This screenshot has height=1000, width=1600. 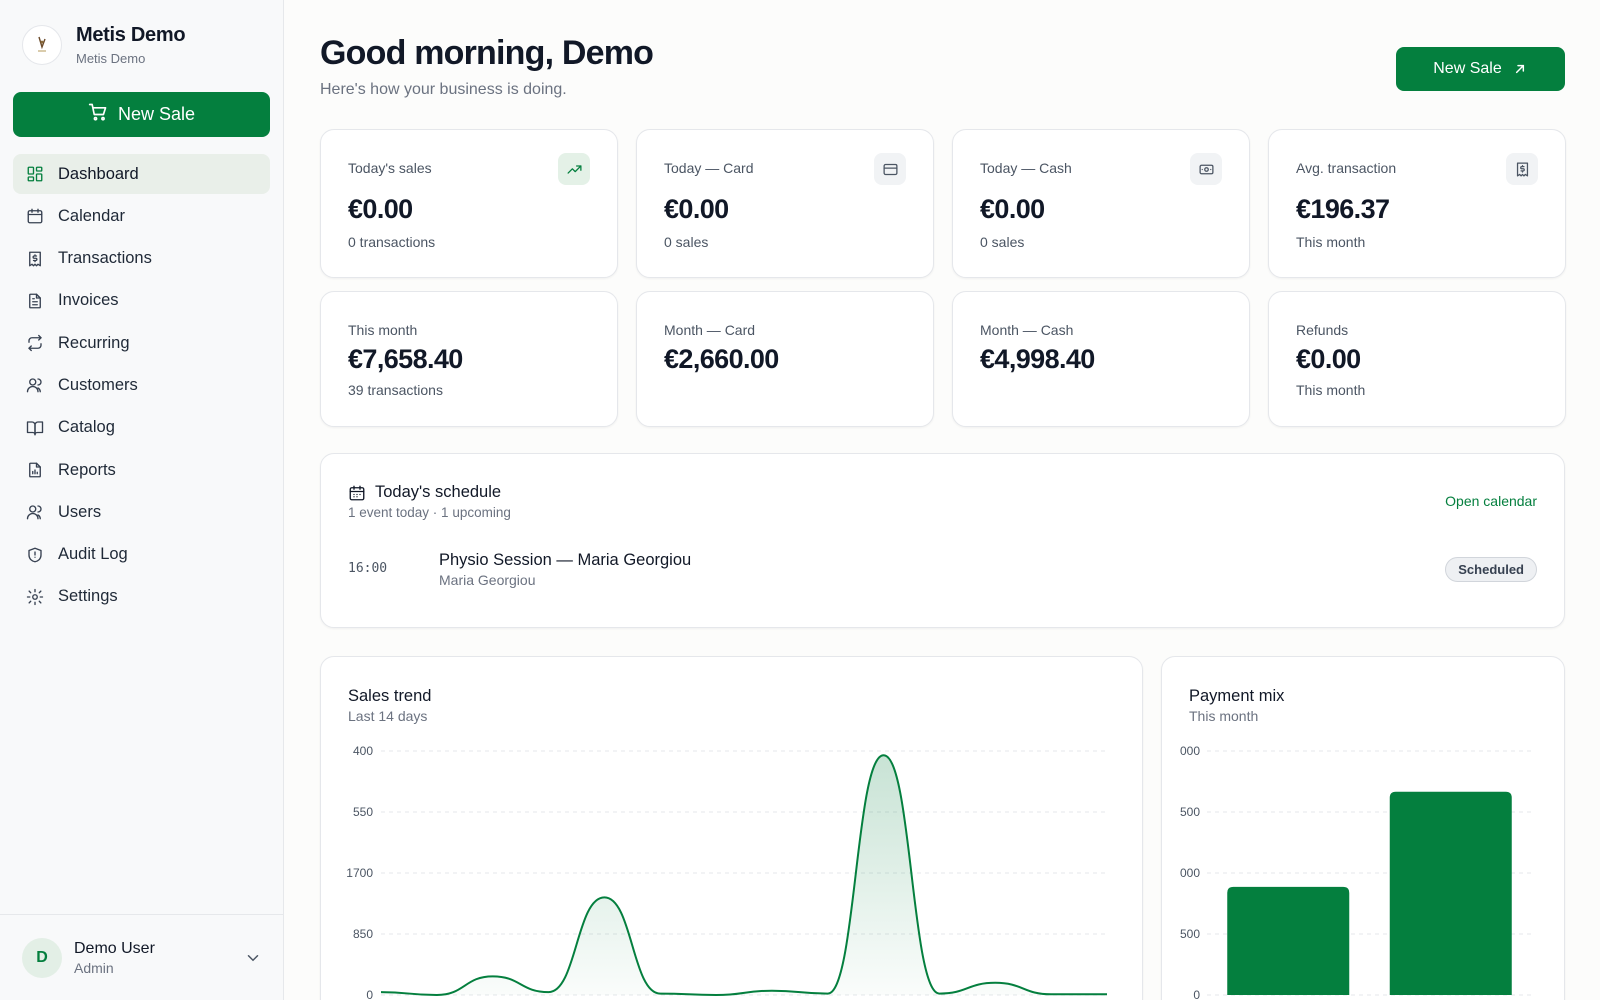 I want to click on brand-name: Metis Demo, so click(x=131, y=35).